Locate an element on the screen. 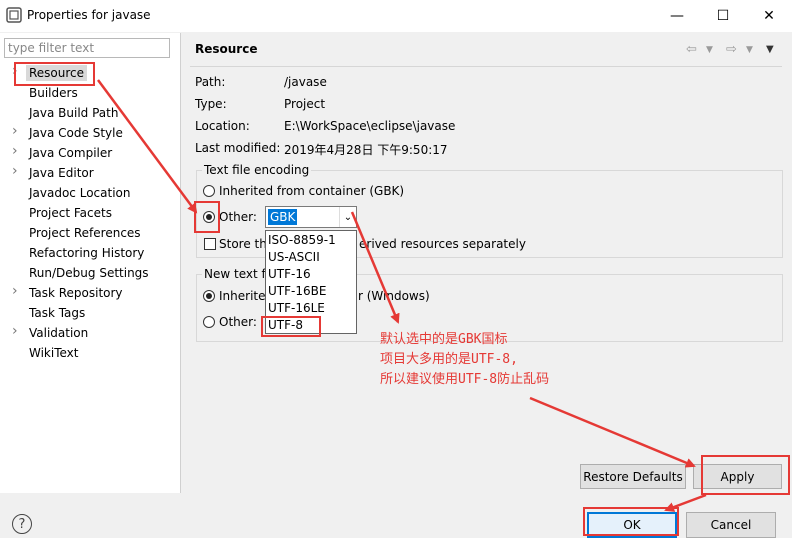  arrow-to-apply is located at coordinates (612, 432).